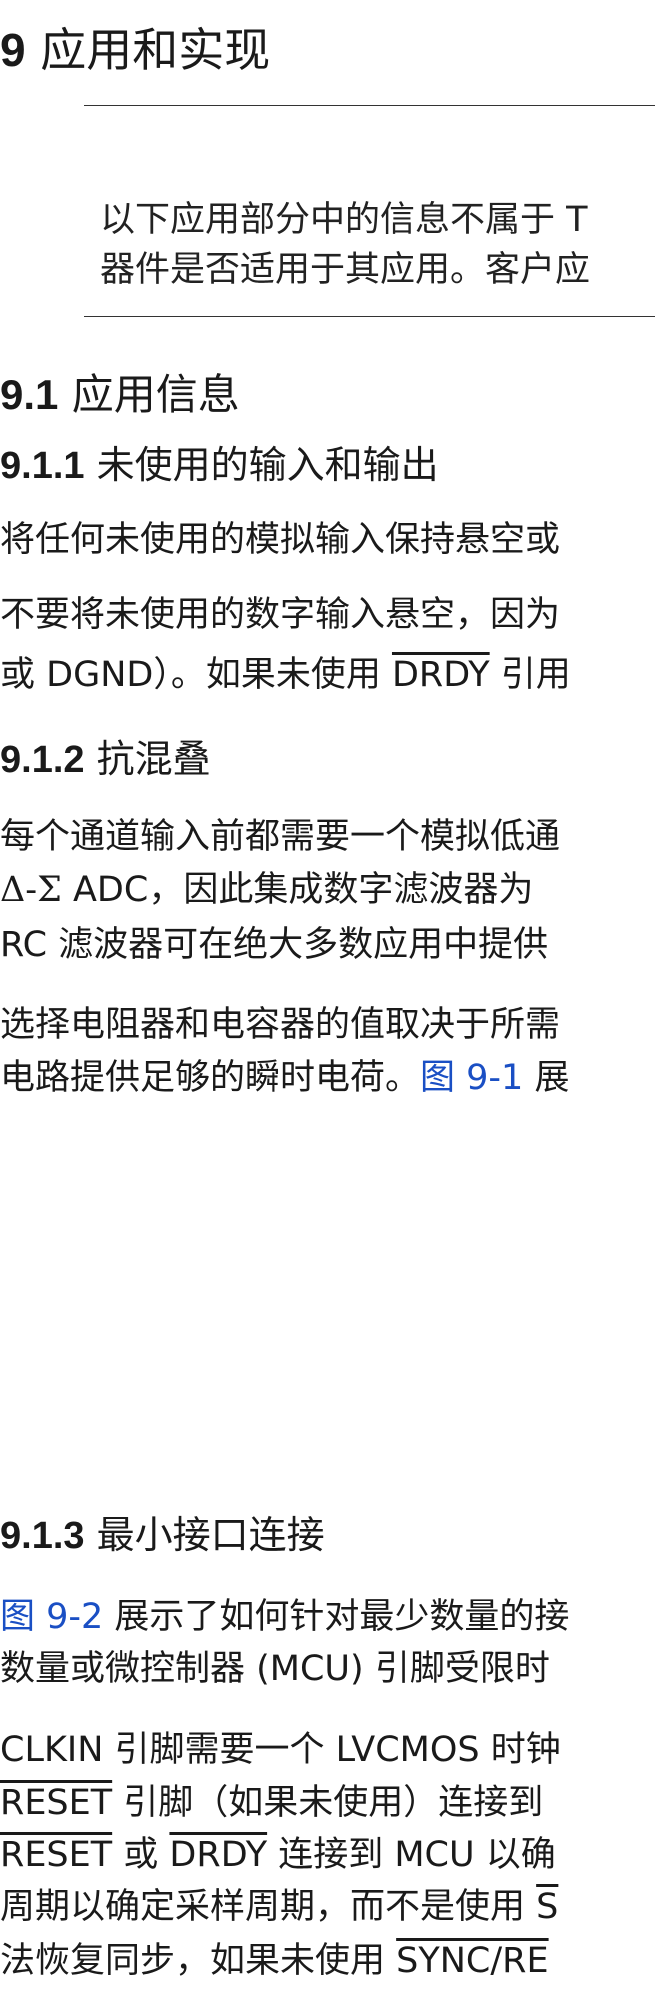  Describe the element at coordinates (345, 270) in the screenshot. I see `note-line-2: 器件是否适用于其应用。客户应` at that location.